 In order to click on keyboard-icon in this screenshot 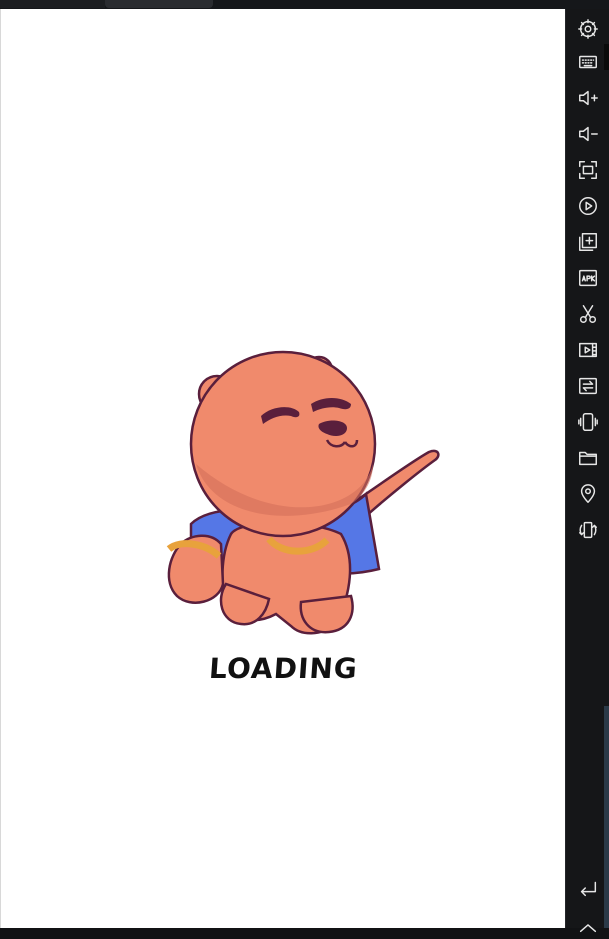, I will do `click(588, 62)`.